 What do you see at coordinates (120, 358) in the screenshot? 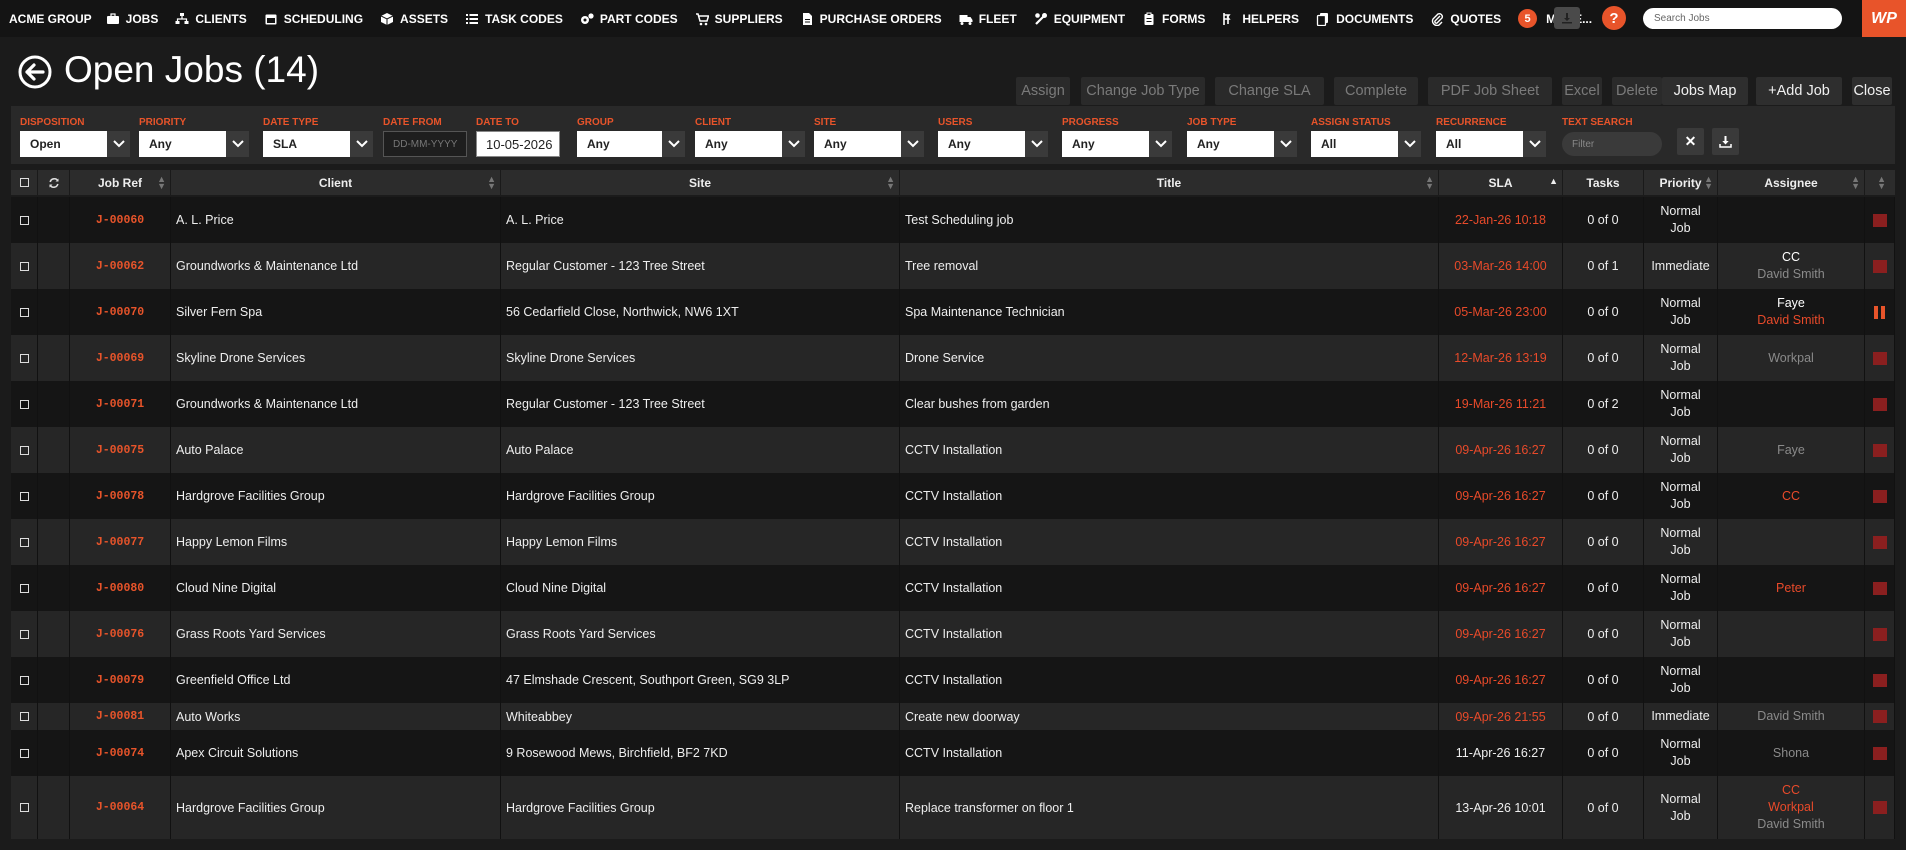
I see `job-ref-link: J-00069` at bounding box center [120, 358].